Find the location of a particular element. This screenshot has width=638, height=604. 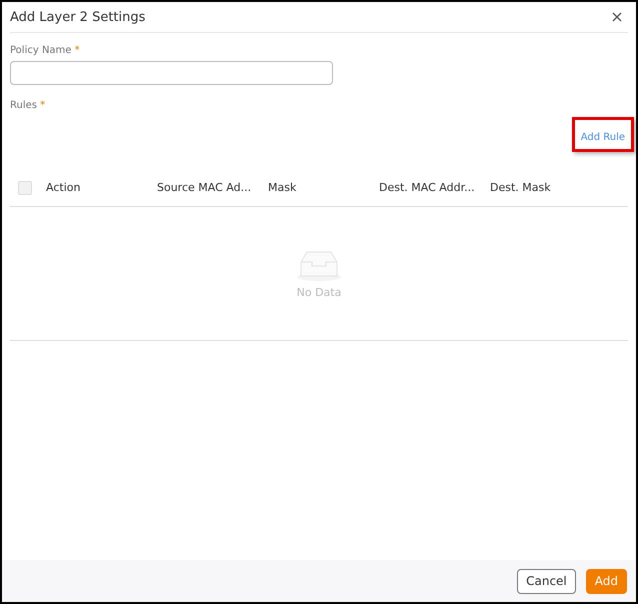

add-button: Add is located at coordinates (606, 581).